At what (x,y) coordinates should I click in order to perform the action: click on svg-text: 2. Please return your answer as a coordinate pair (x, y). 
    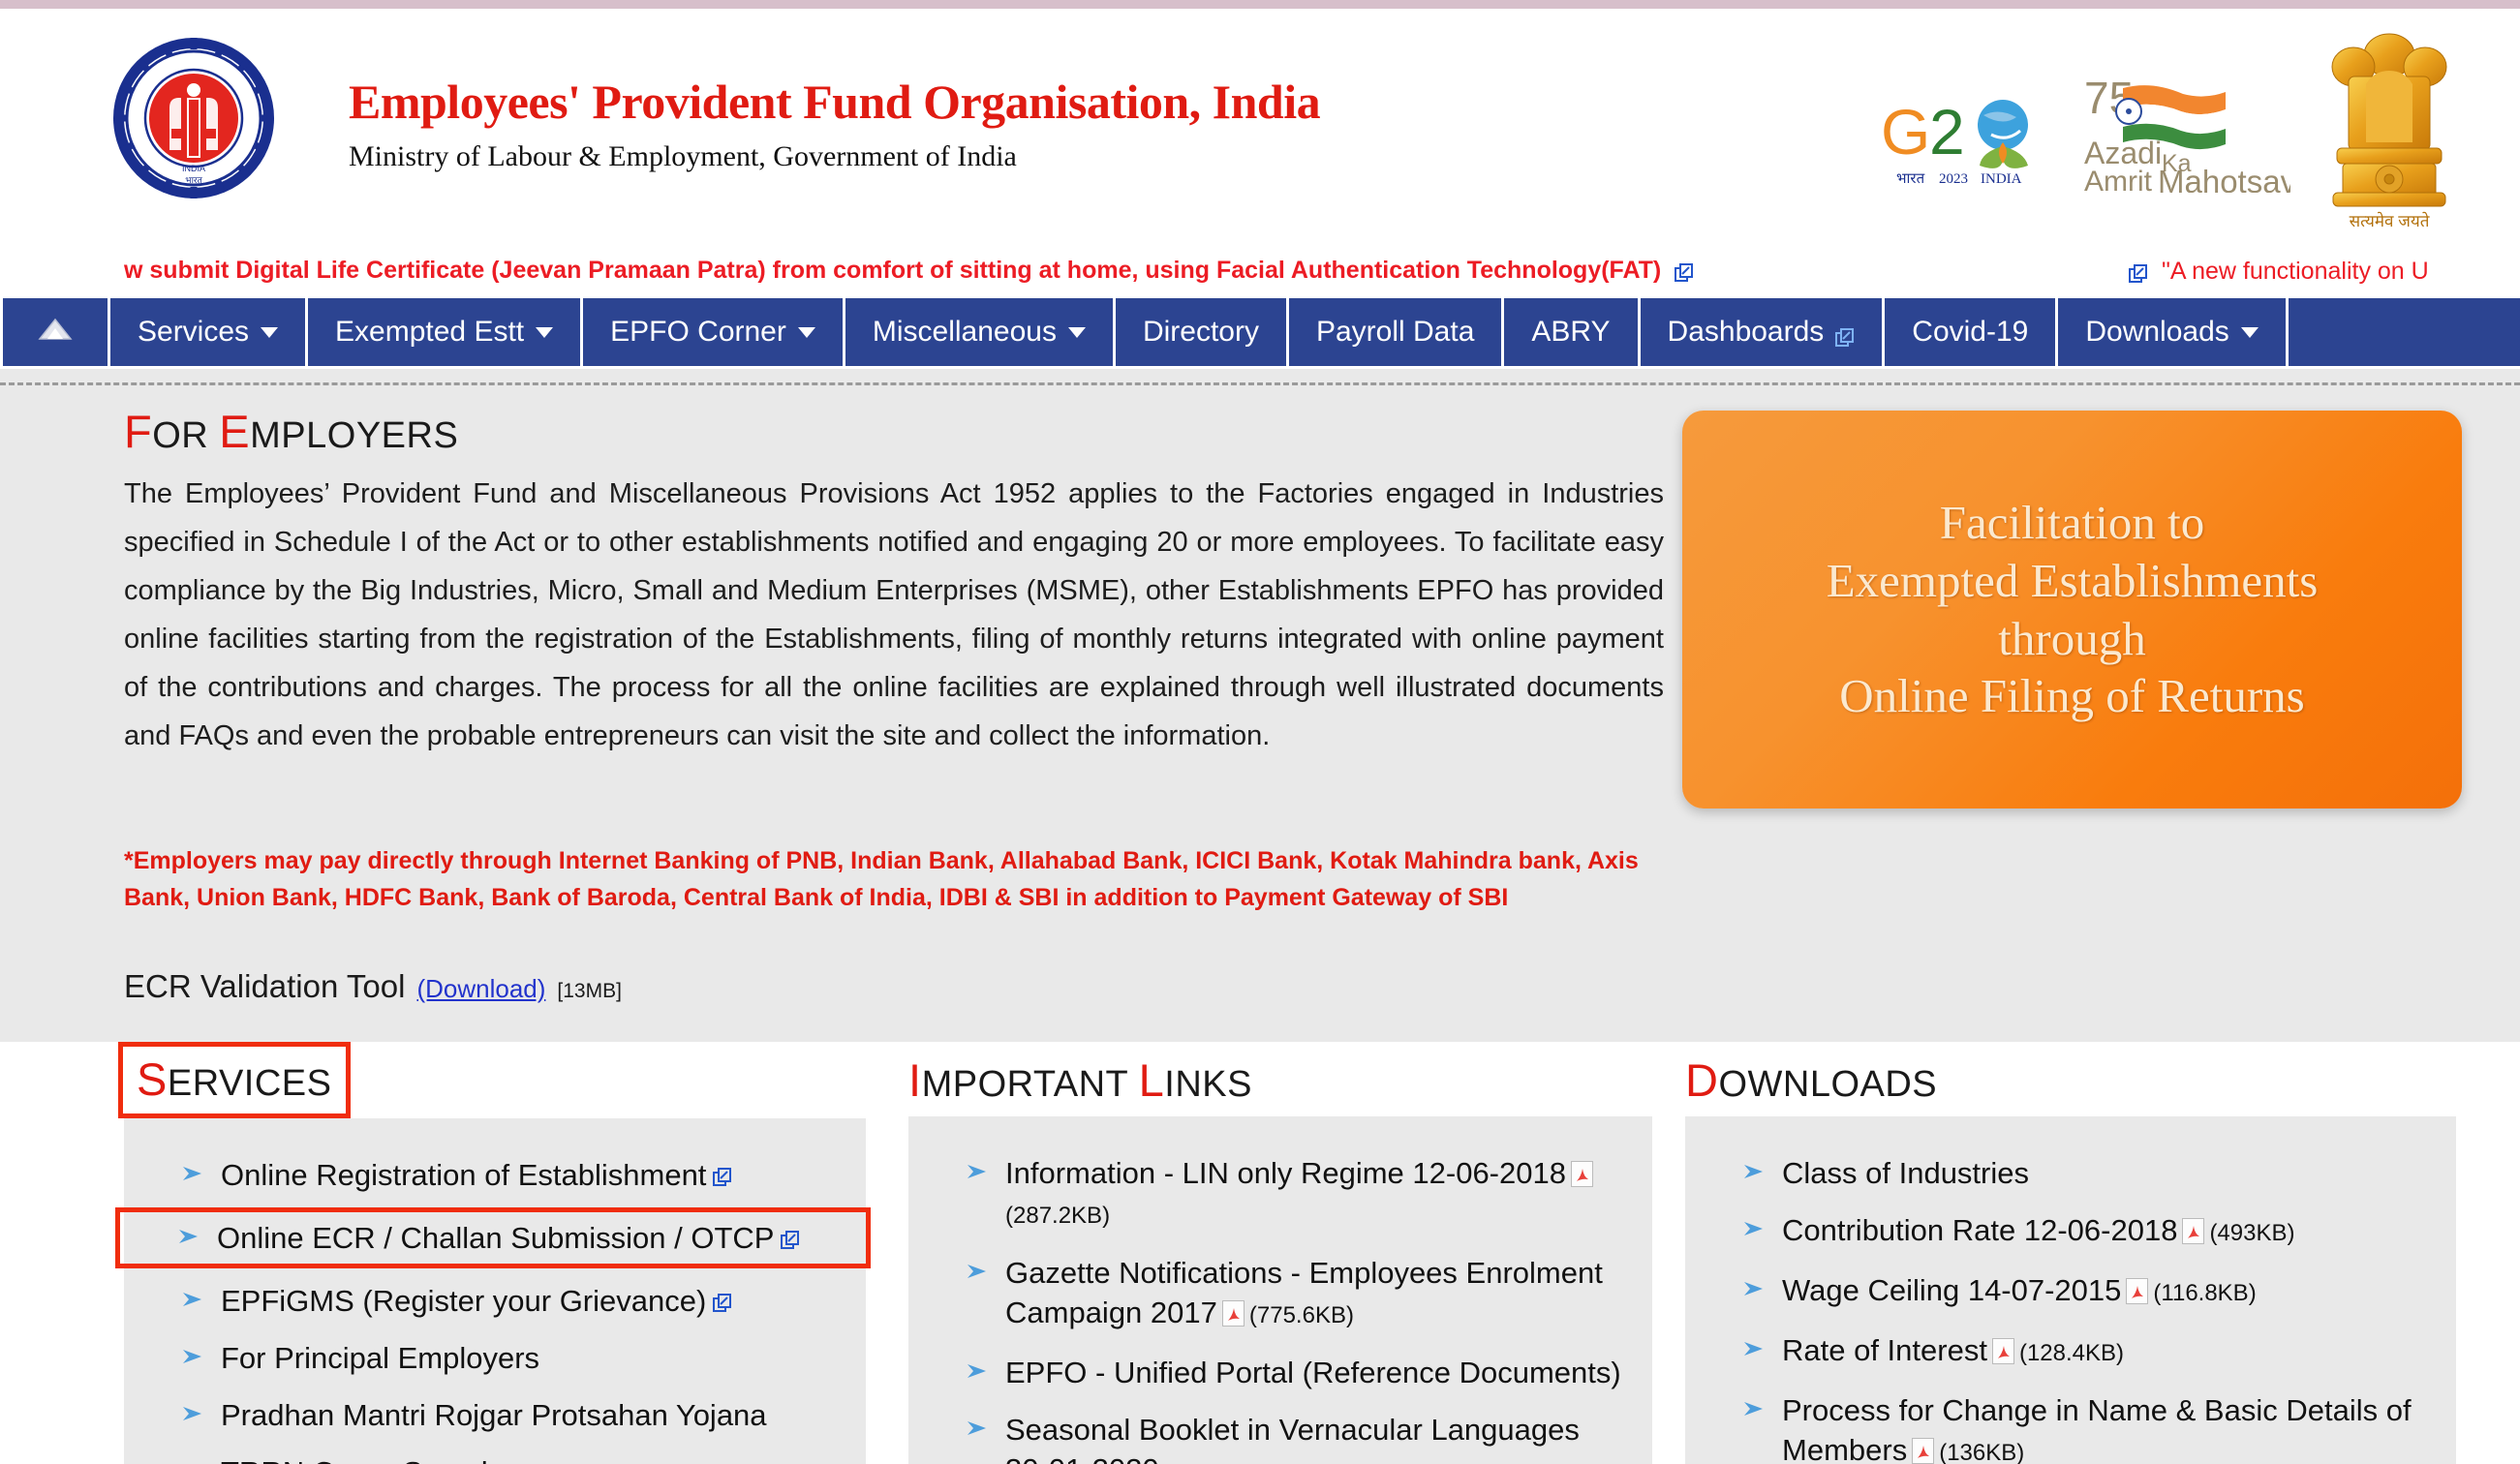
    Looking at the image, I should click on (1947, 132).